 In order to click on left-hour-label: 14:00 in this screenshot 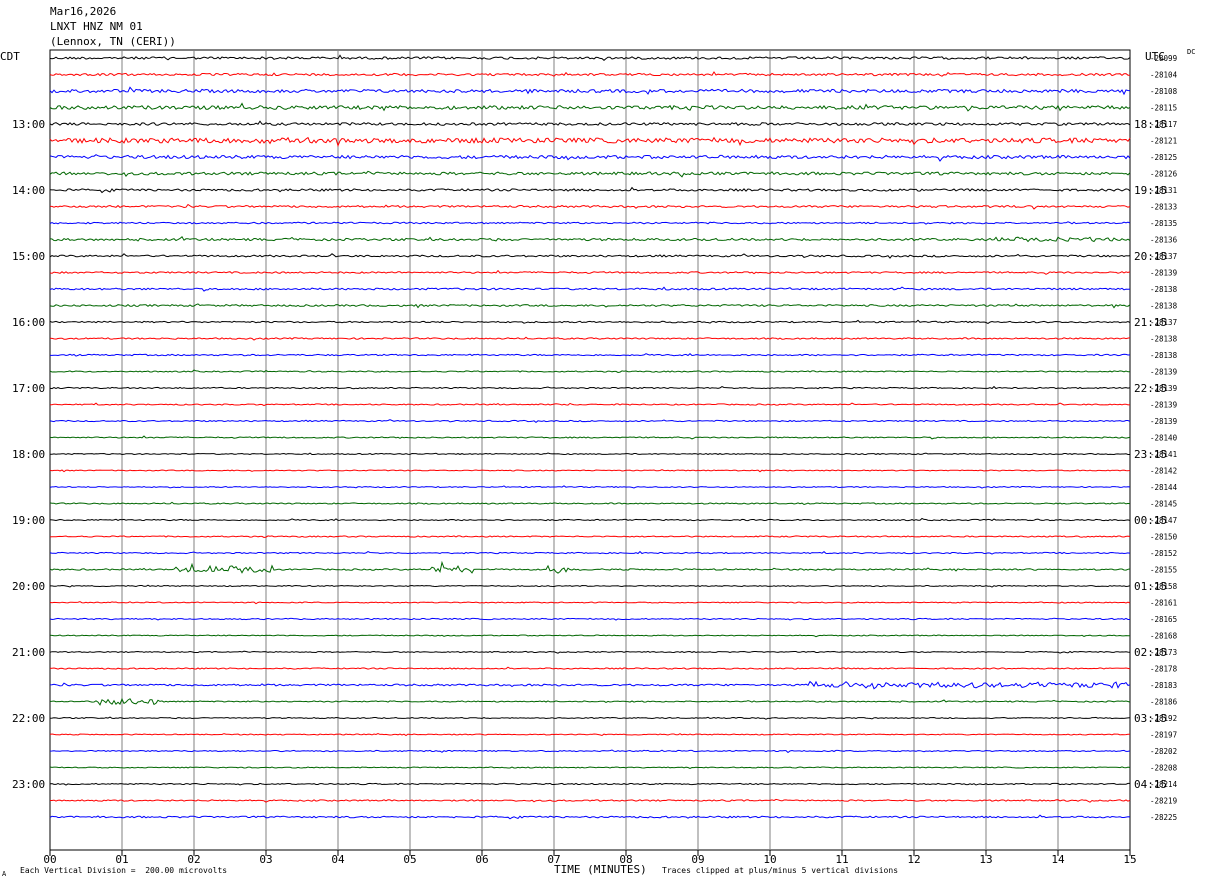, I will do `click(28, 190)`.